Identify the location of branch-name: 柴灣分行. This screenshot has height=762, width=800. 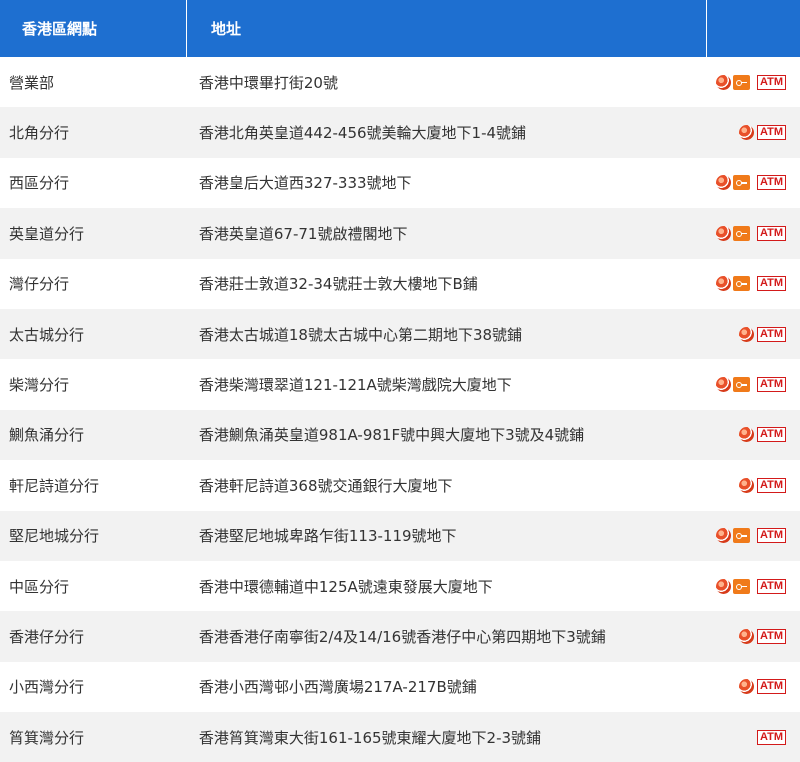
(93, 384).